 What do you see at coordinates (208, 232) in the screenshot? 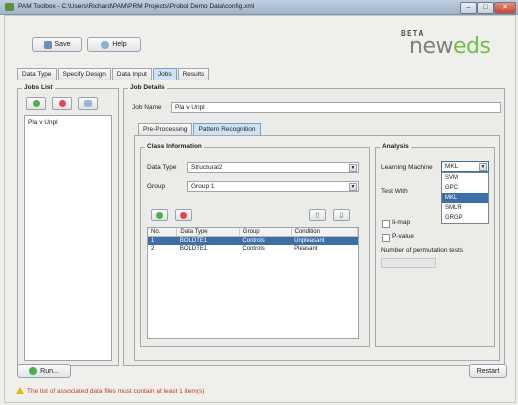
I see `column-header-data-type: Data Type` at bounding box center [208, 232].